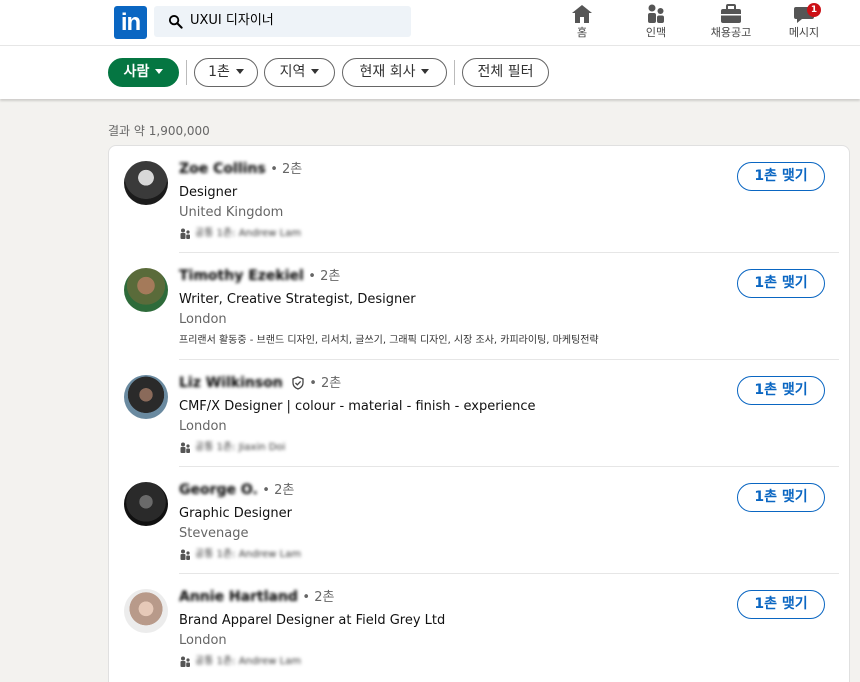 The width and height of the screenshot is (860, 682). What do you see at coordinates (282, 21) in the screenshot?
I see `search-input: UXUI 디자이너` at bounding box center [282, 21].